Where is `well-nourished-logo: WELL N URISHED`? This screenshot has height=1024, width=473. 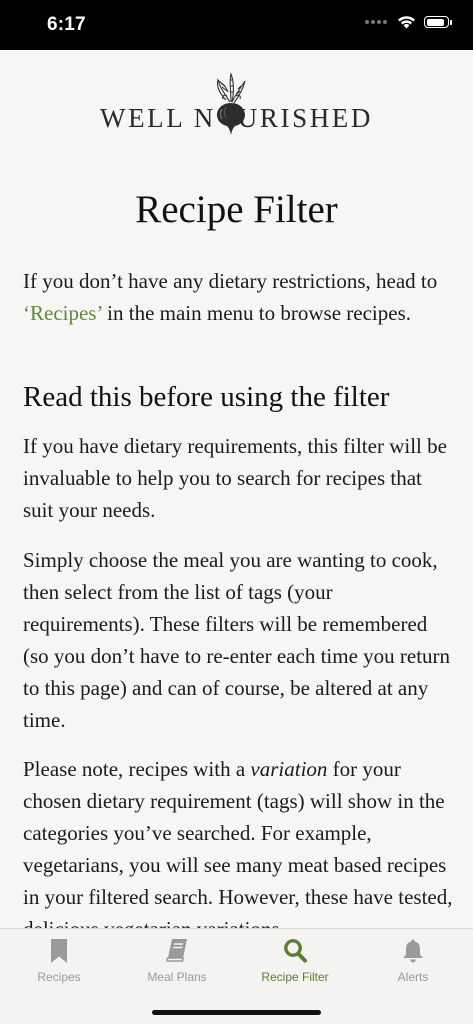
well-nourished-logo: WELL N URISHED is located at coordinates (236, 107).